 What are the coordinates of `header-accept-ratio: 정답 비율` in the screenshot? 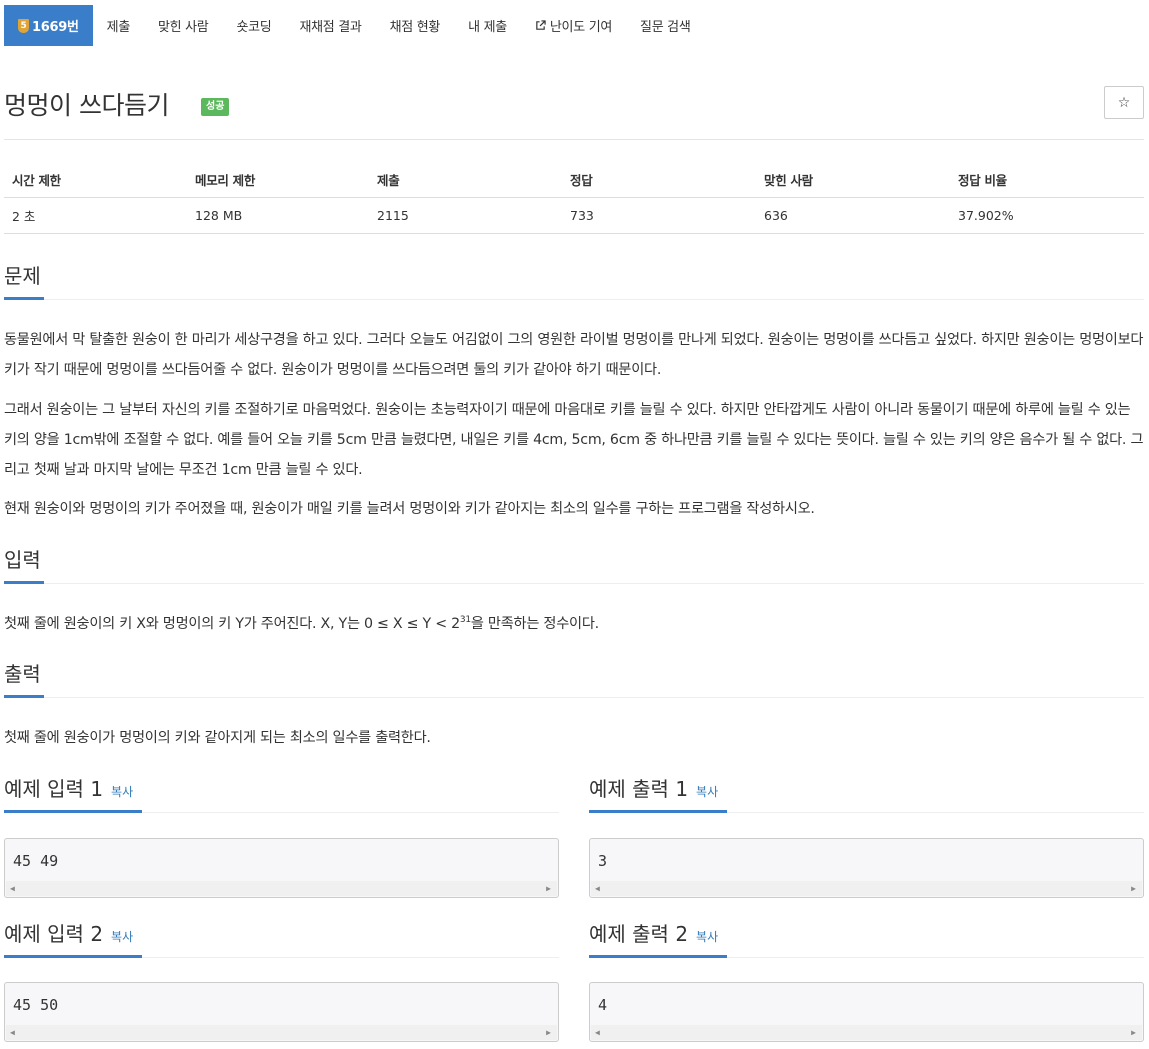 It's located at (1047, 179).